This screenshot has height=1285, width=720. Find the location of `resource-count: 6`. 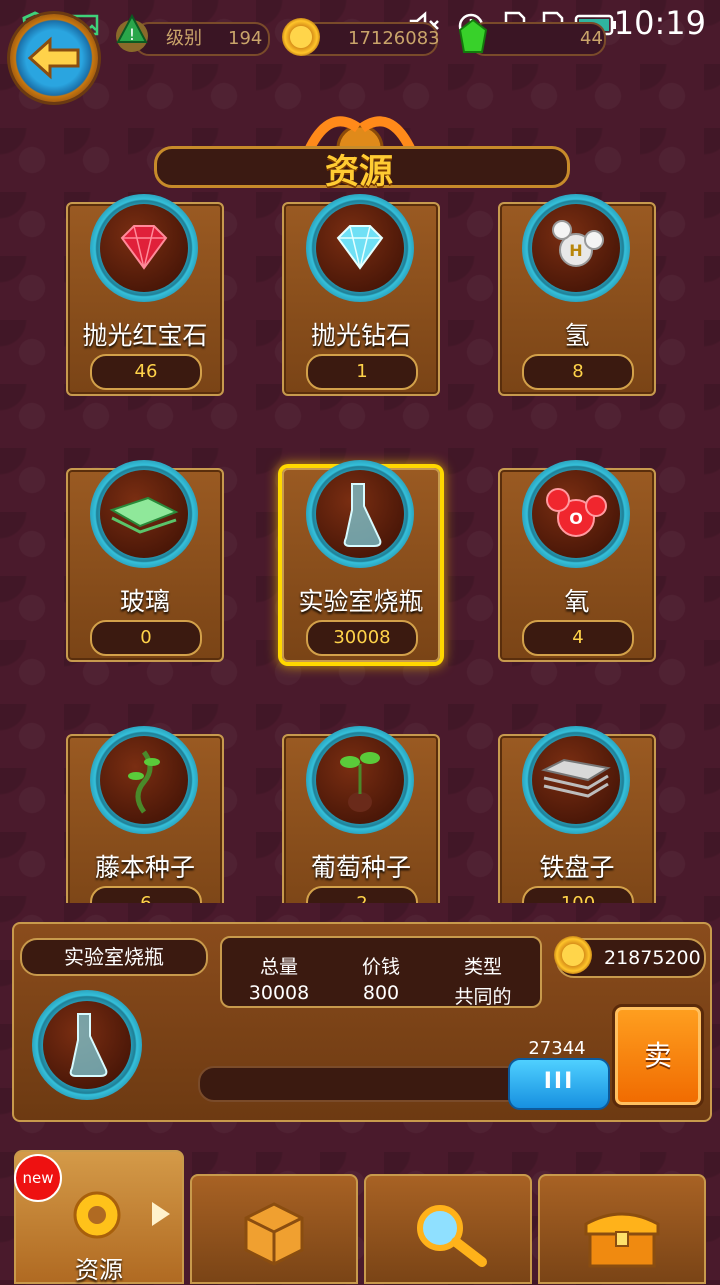

resource-count: 6 is located at coordinates (146, 894).